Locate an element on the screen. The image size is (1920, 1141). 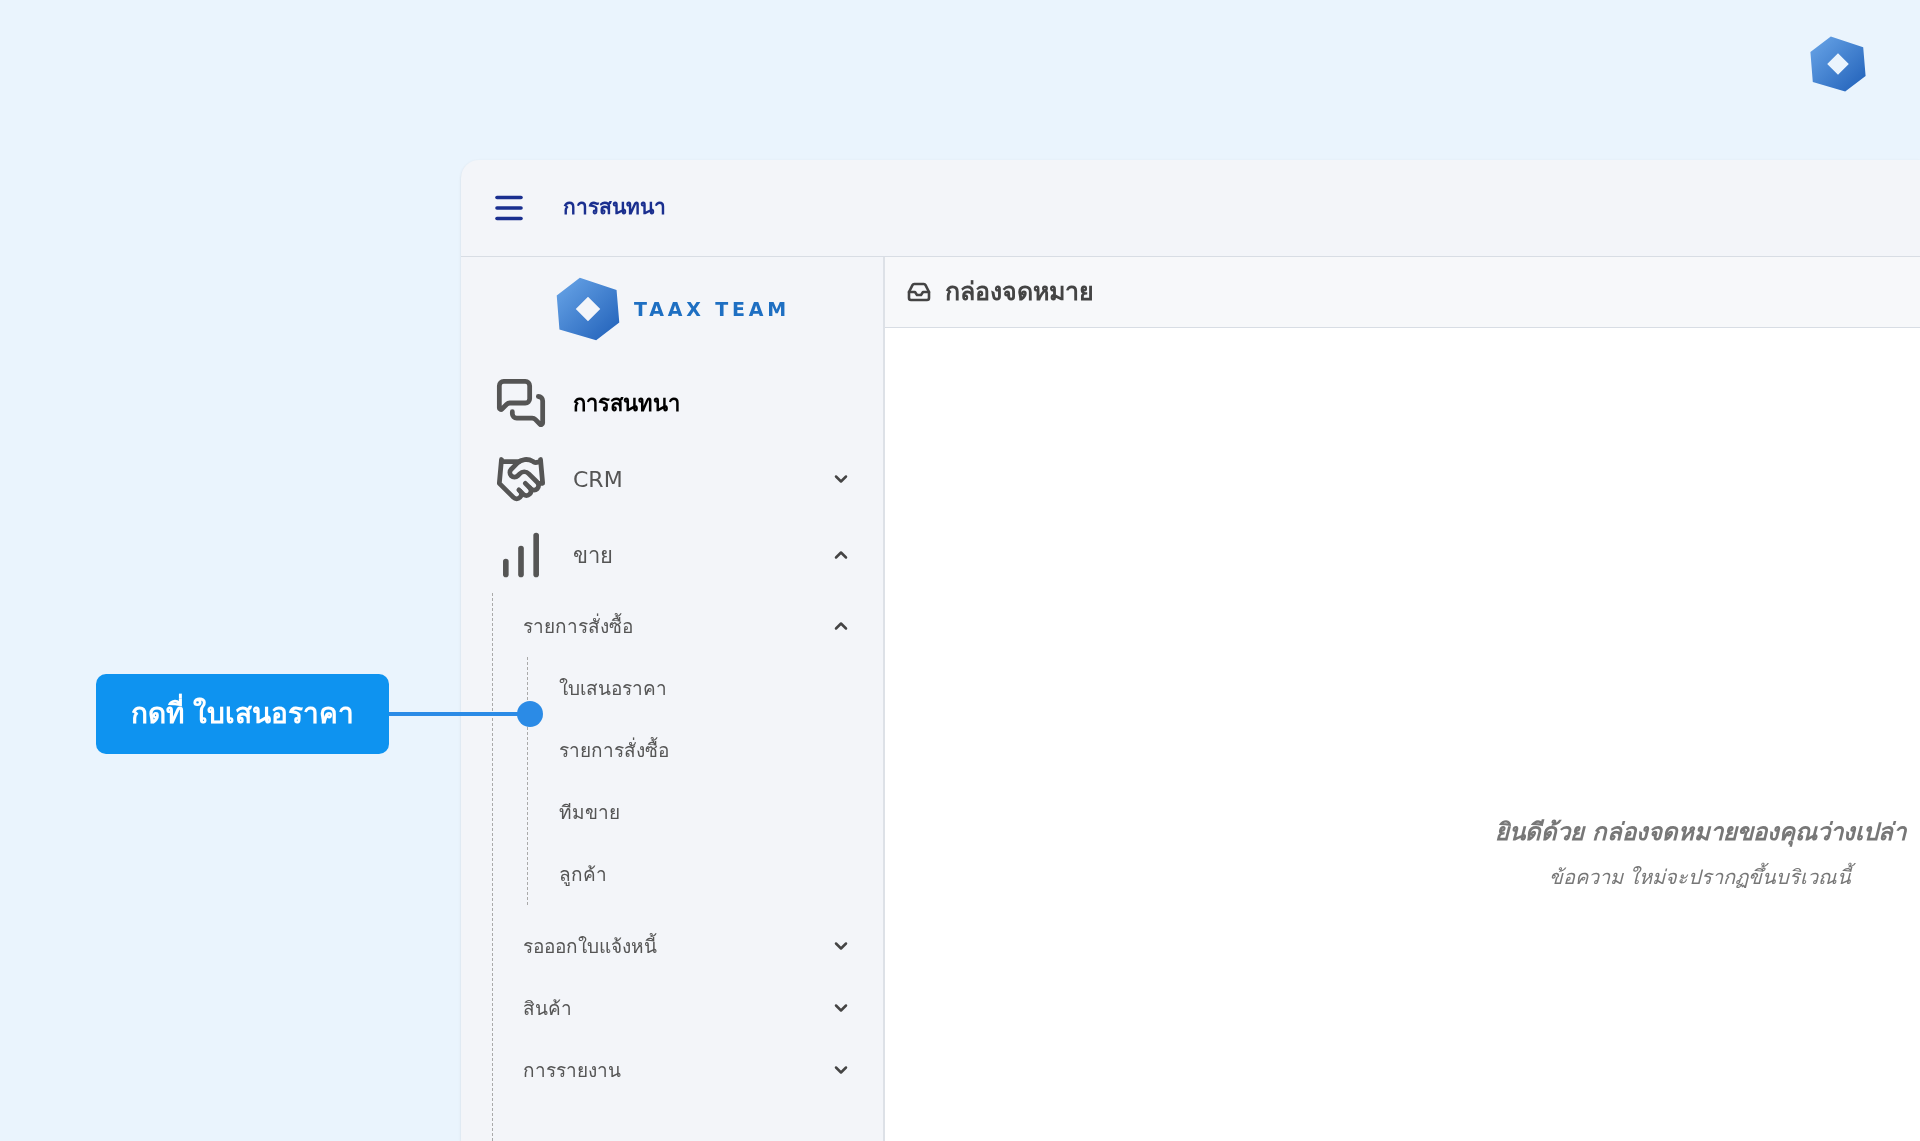
inbox-icon is located at coordinates (919, 292).